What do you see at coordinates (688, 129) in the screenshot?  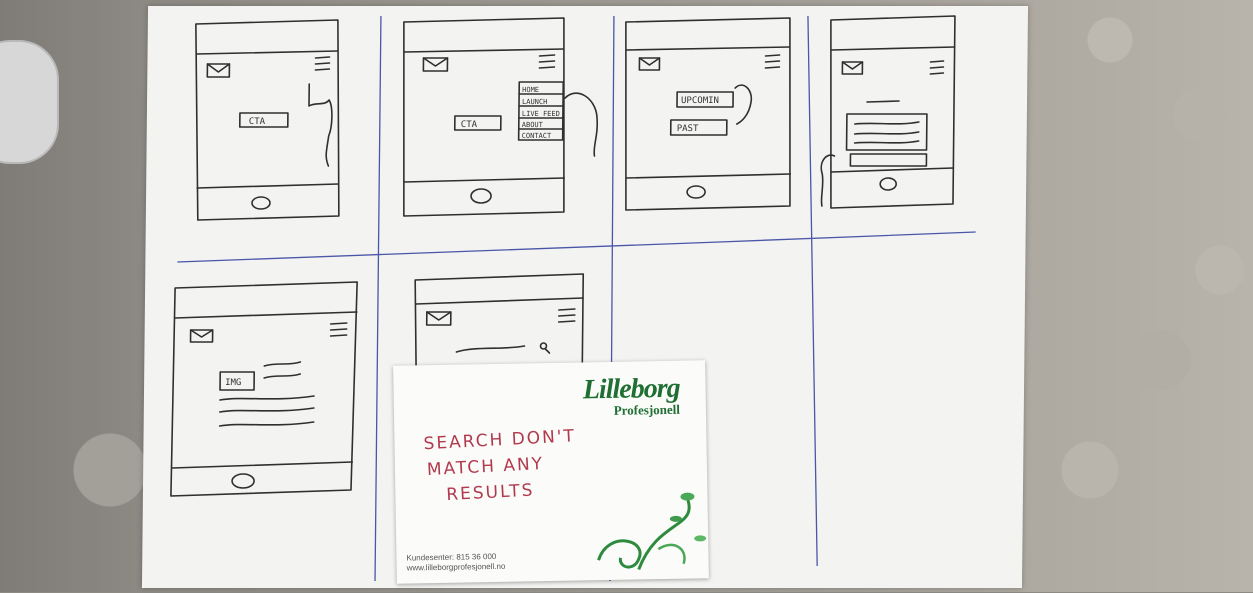 I see `frame3-past-label: PAST` at bounding box center [688, 129].